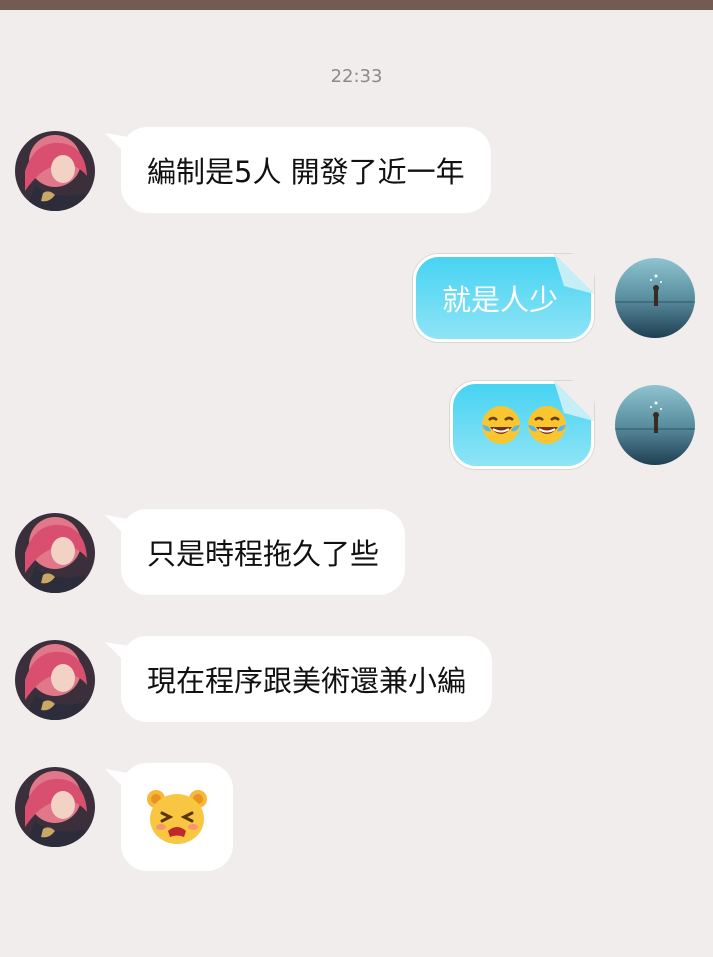 The width and height of the screenshot is (713, 957). I want to click on message-row: 現在程序跟美術還兼小編, so click(356, 681).